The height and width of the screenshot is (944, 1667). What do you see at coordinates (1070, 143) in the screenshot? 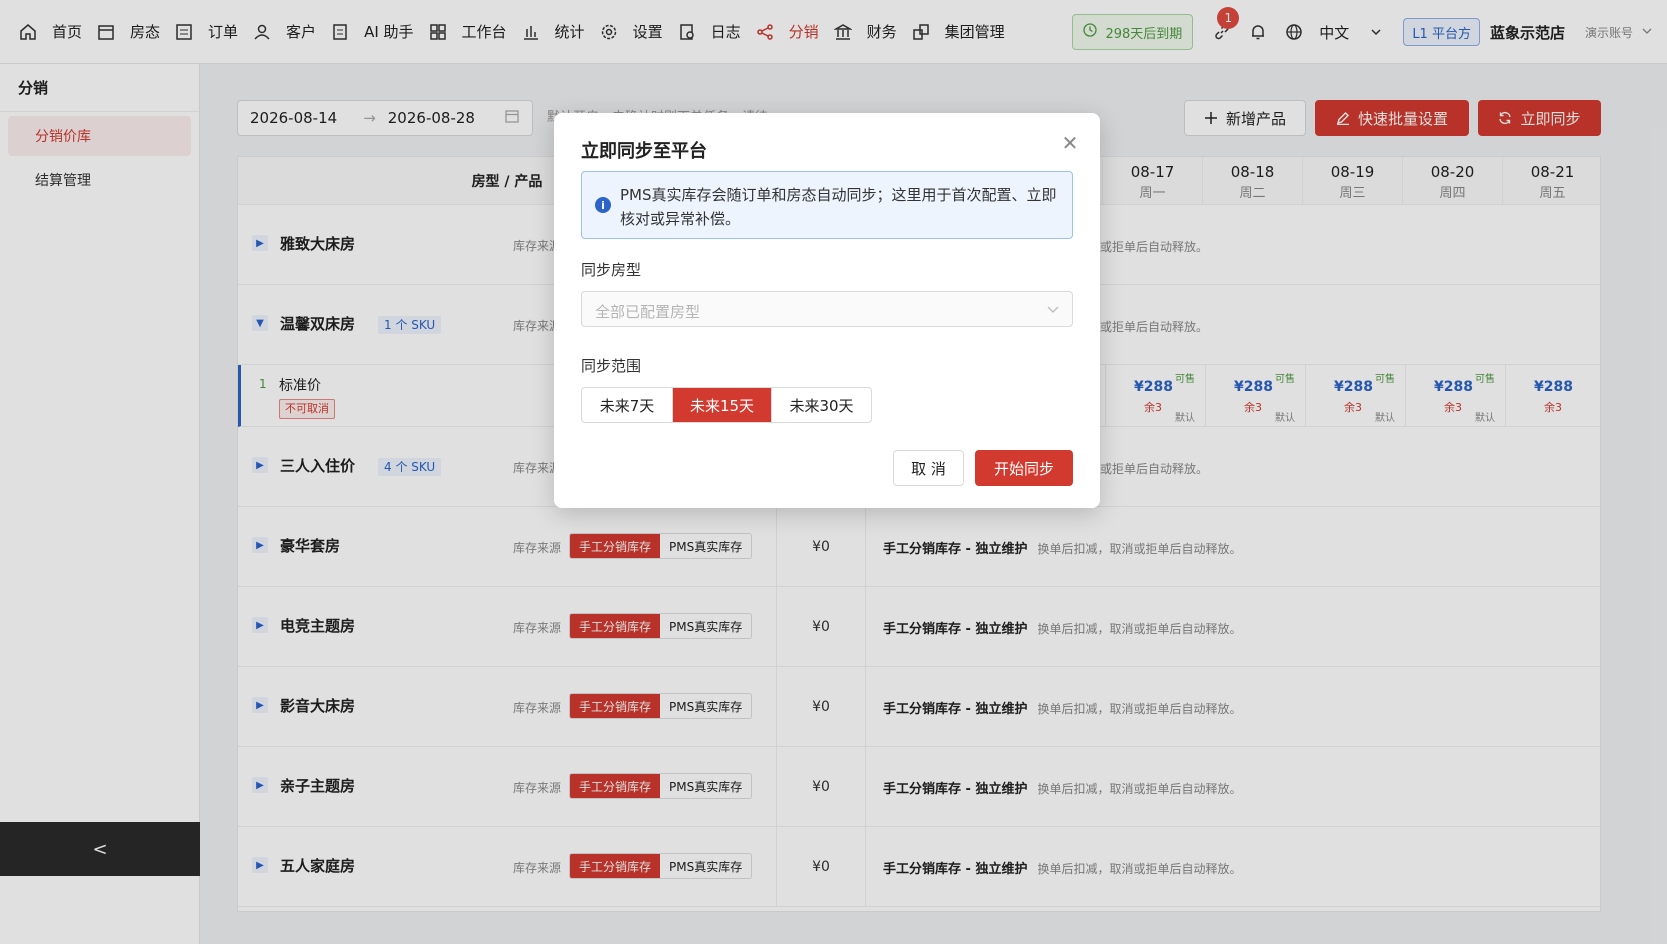
I see `close-icon: ✕` at bounding box center [1070, 143].